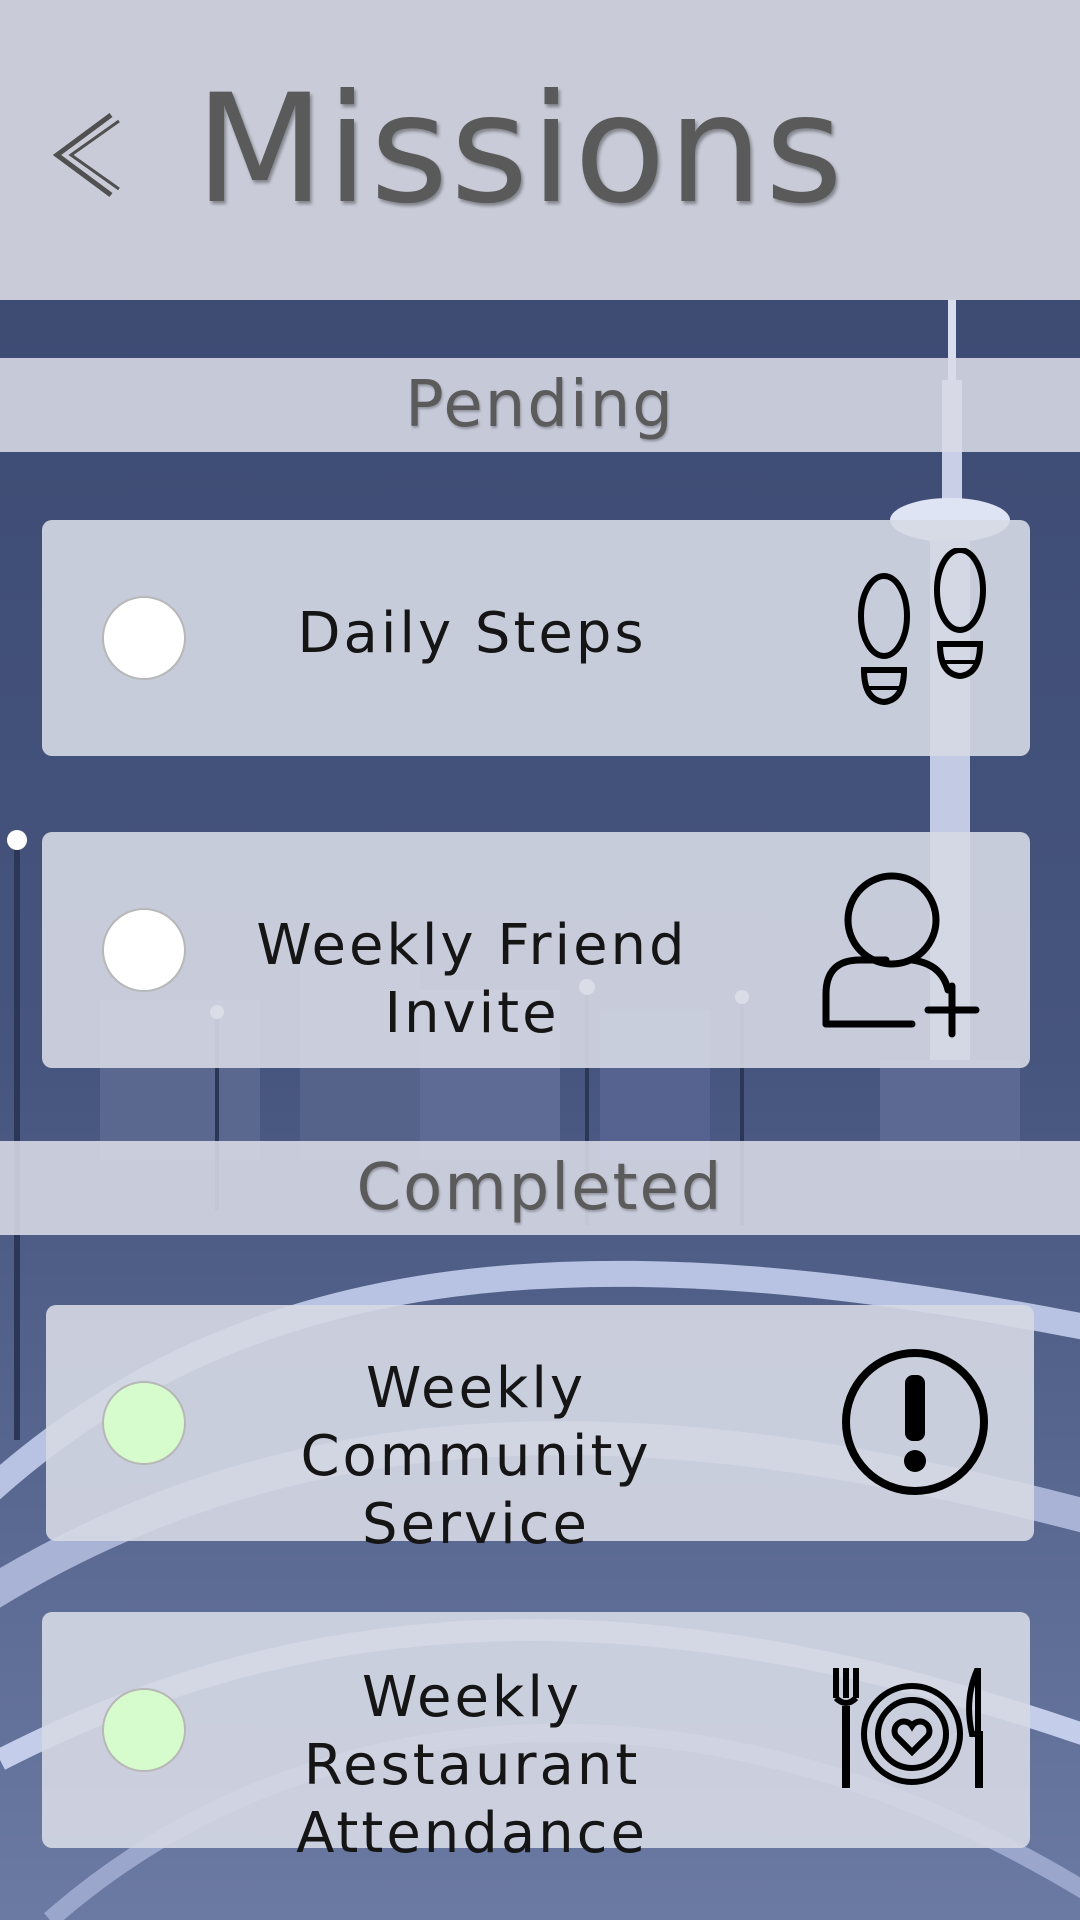 This screenshot has width=1080, height=1920. Describe the element at coordinates (472, 979) in the screenshot. I see `mission-label: Weekly Friend Invite` at that location.